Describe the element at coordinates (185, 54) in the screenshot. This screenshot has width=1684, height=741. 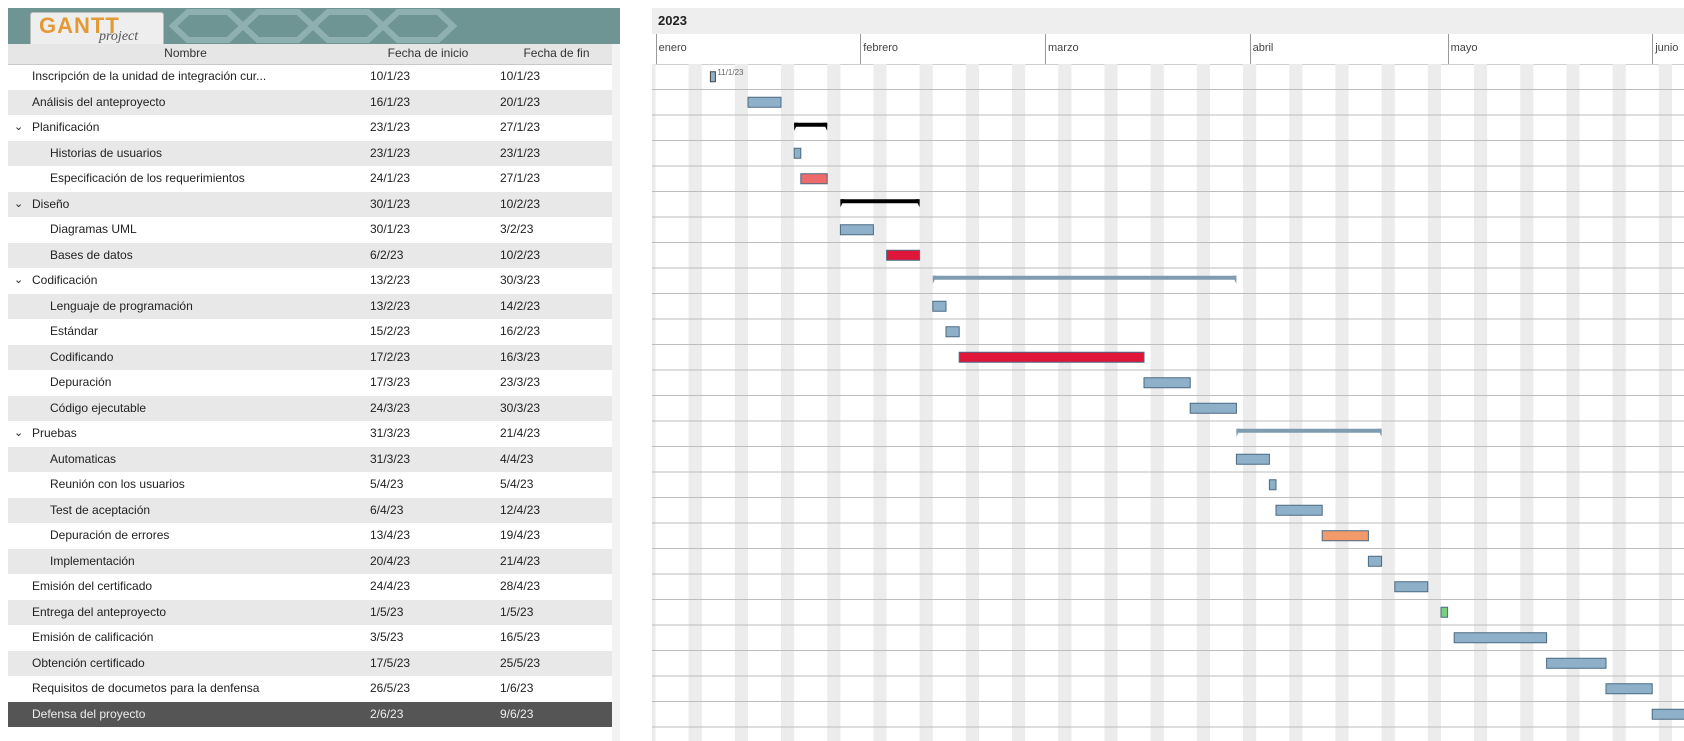
I see `column-header-name: Nombre` at that location.